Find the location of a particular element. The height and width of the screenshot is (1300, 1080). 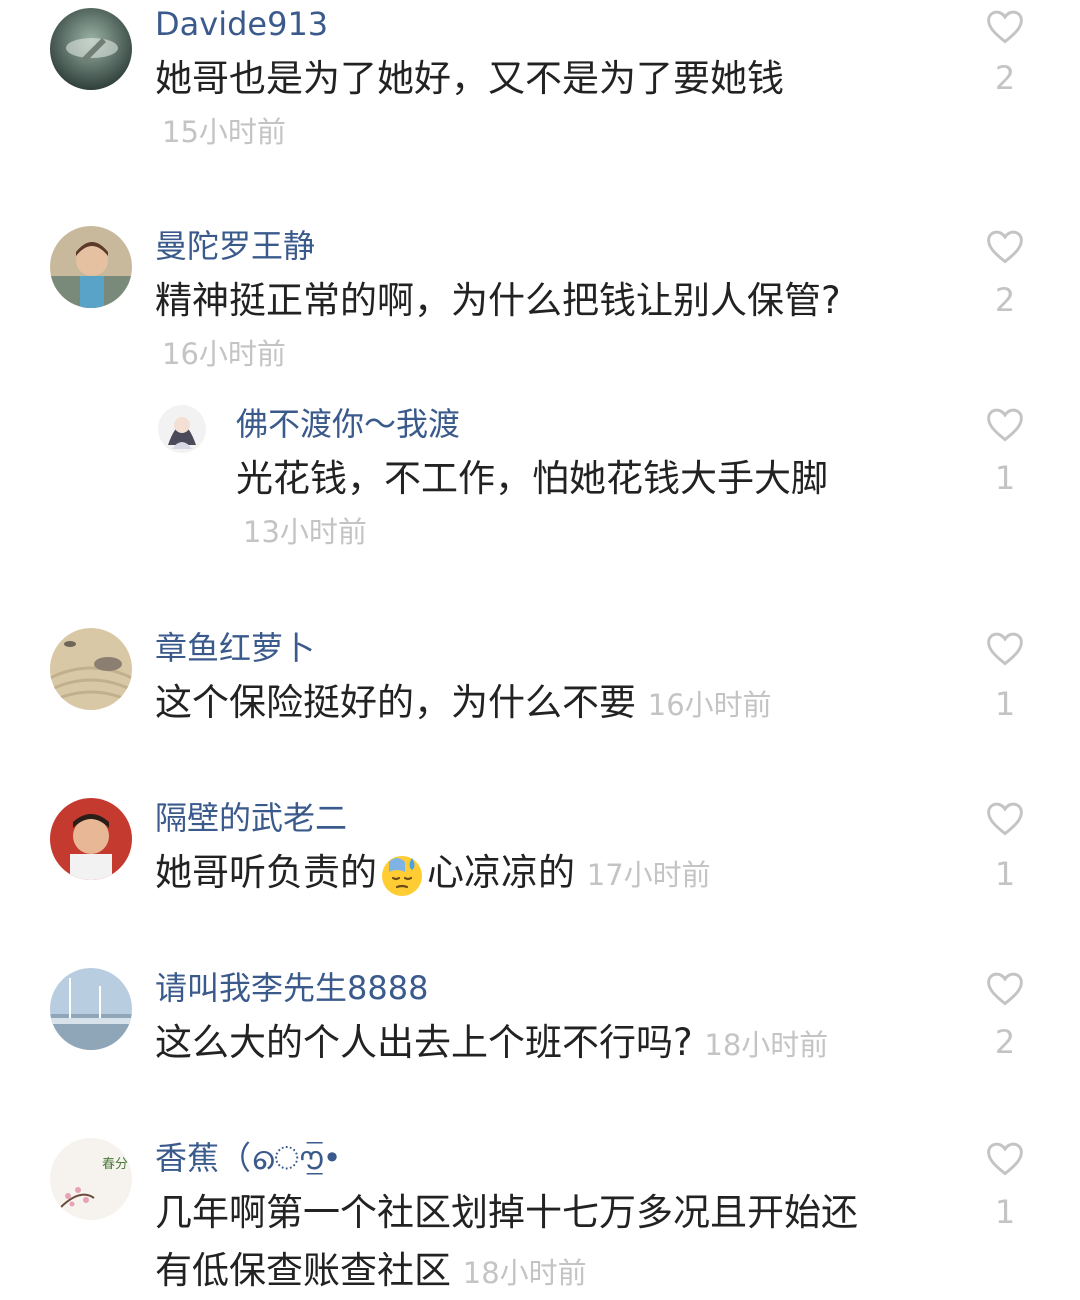

comment-body-continued: 心凉凉的 is located at coordinates (501, 872).